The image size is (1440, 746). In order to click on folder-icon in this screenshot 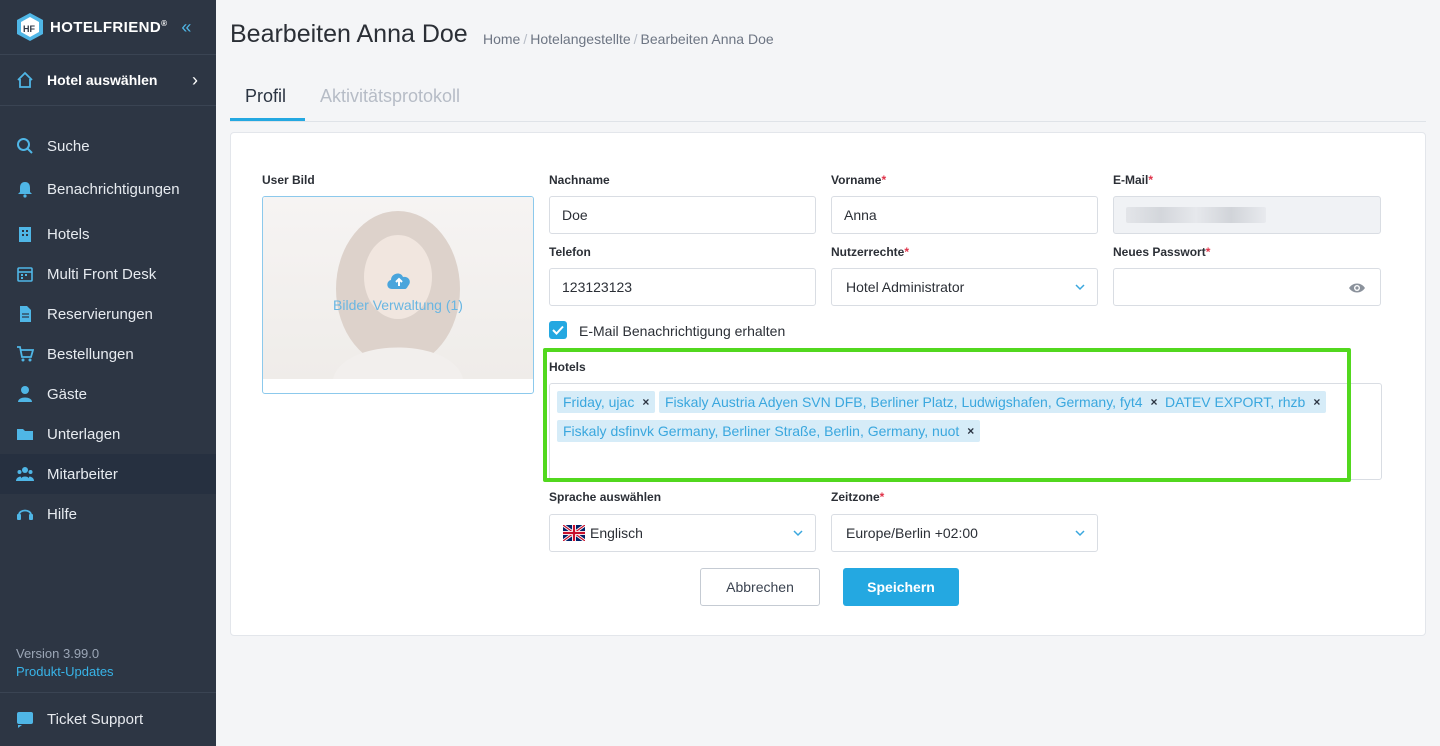, I will do `click(25, 434)`.